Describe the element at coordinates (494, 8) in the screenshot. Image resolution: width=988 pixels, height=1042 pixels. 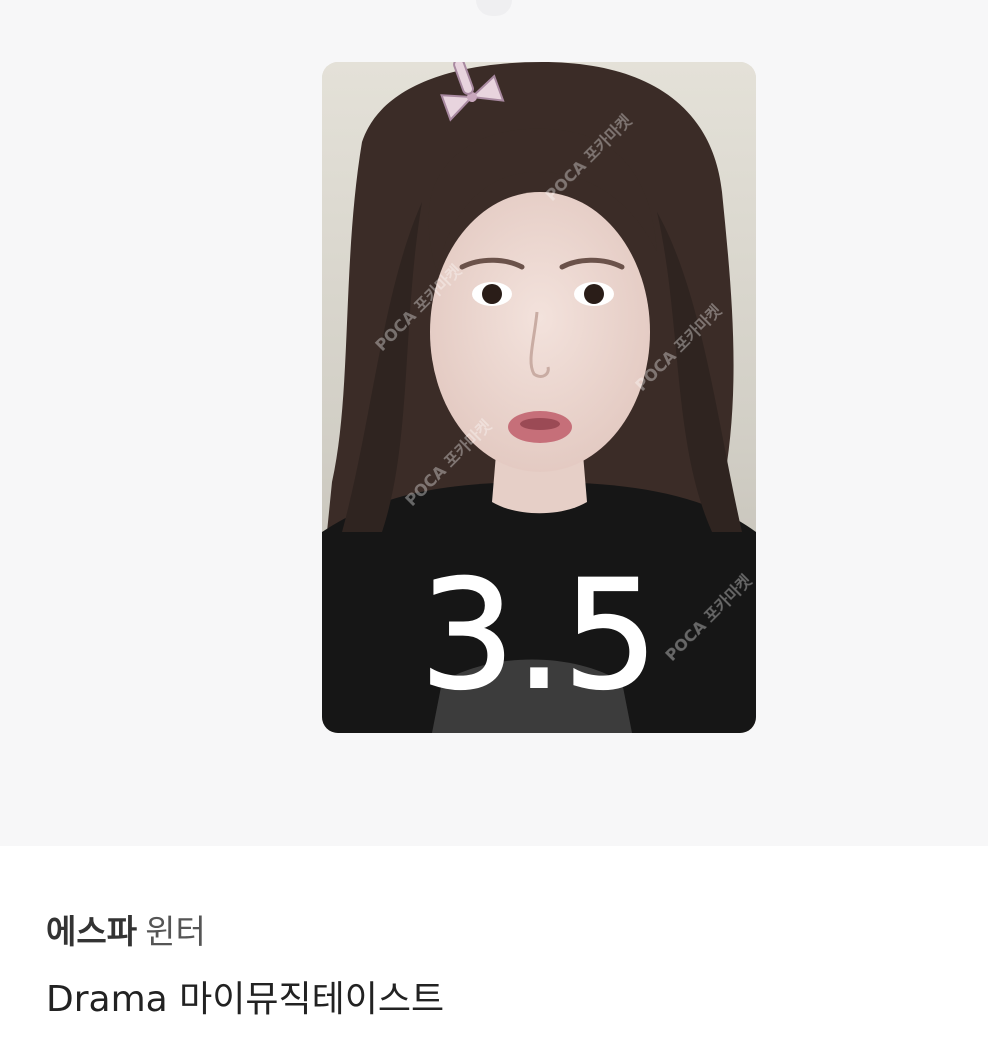
I see `sheet-handle` at that location.